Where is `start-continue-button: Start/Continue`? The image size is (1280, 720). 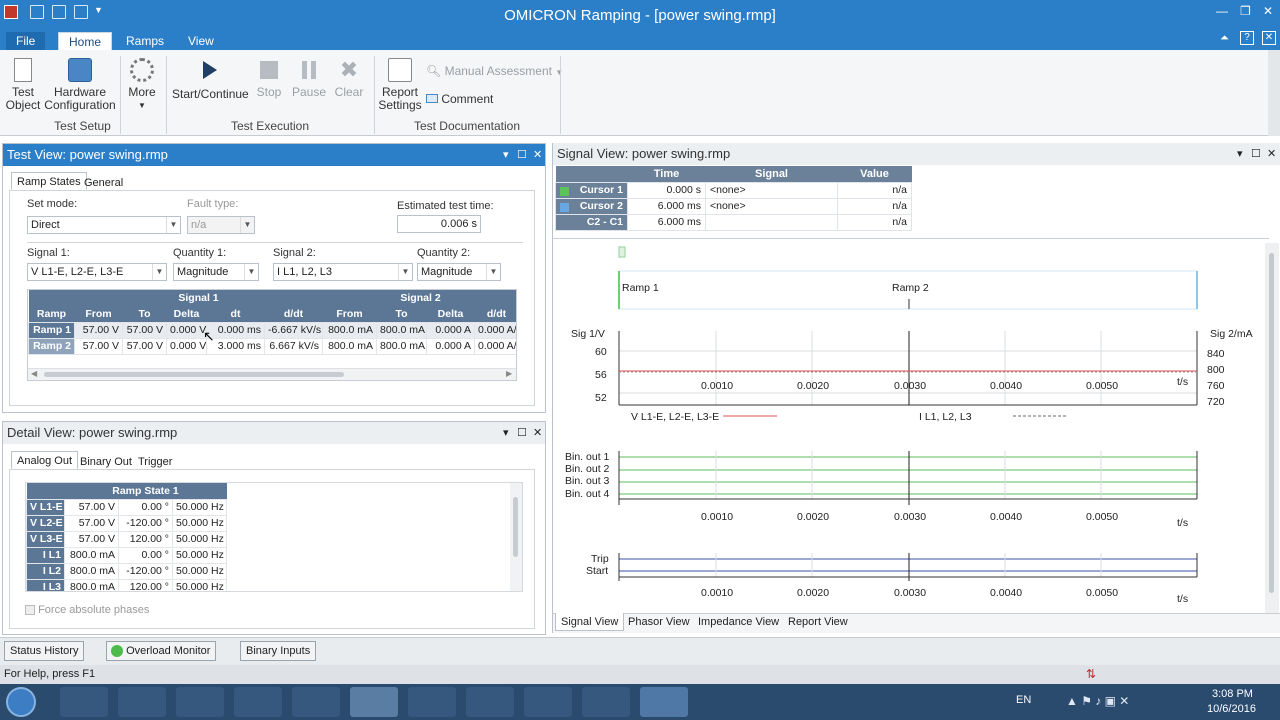
start-continue-button: Start/Continue is located at coordinates (210, 79).